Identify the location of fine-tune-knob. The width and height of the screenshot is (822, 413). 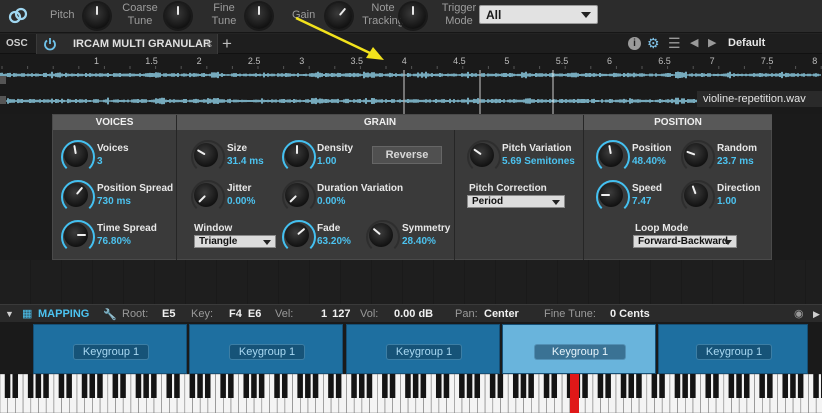
(259, 16).